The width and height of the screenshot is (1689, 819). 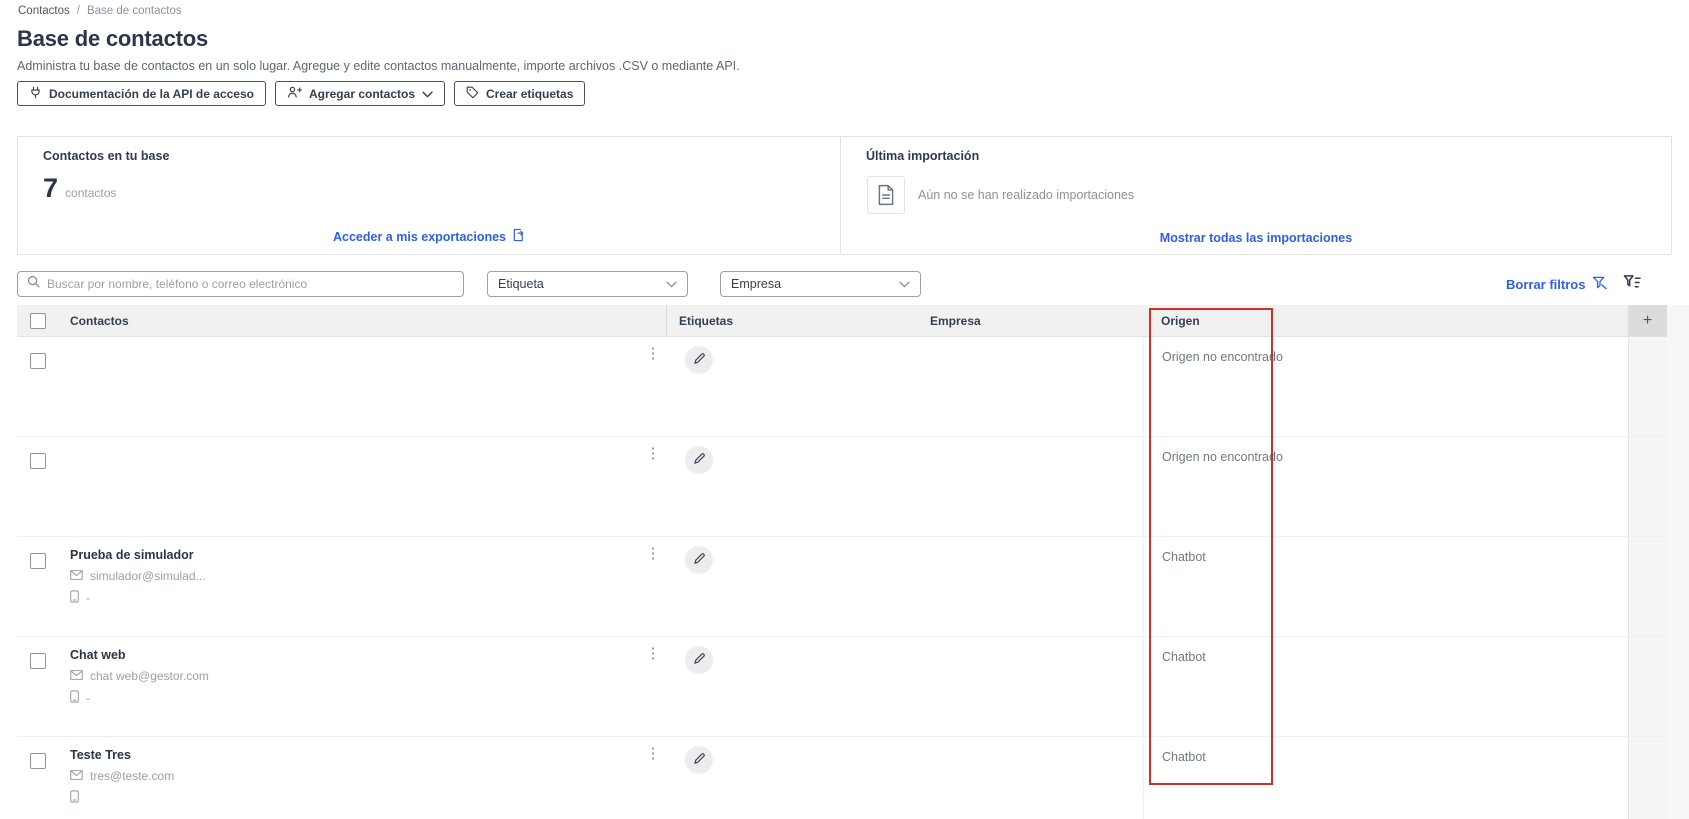 I want to click on page-title: Base de contactos, so click(x=113, y=38).